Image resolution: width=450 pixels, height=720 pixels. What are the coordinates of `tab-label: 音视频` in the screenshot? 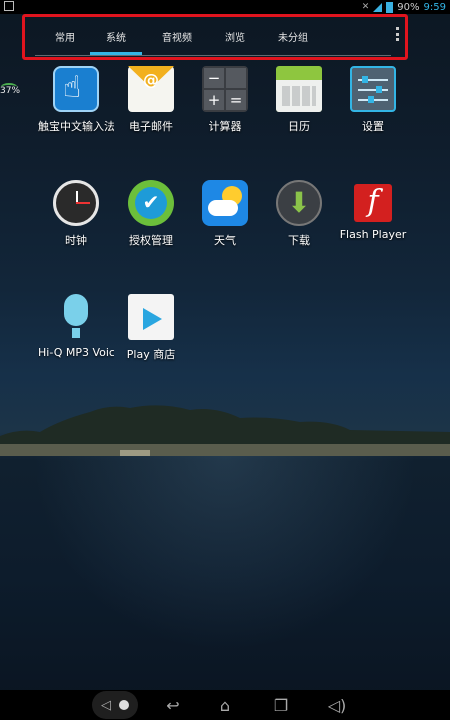 It's located at (177, 38).